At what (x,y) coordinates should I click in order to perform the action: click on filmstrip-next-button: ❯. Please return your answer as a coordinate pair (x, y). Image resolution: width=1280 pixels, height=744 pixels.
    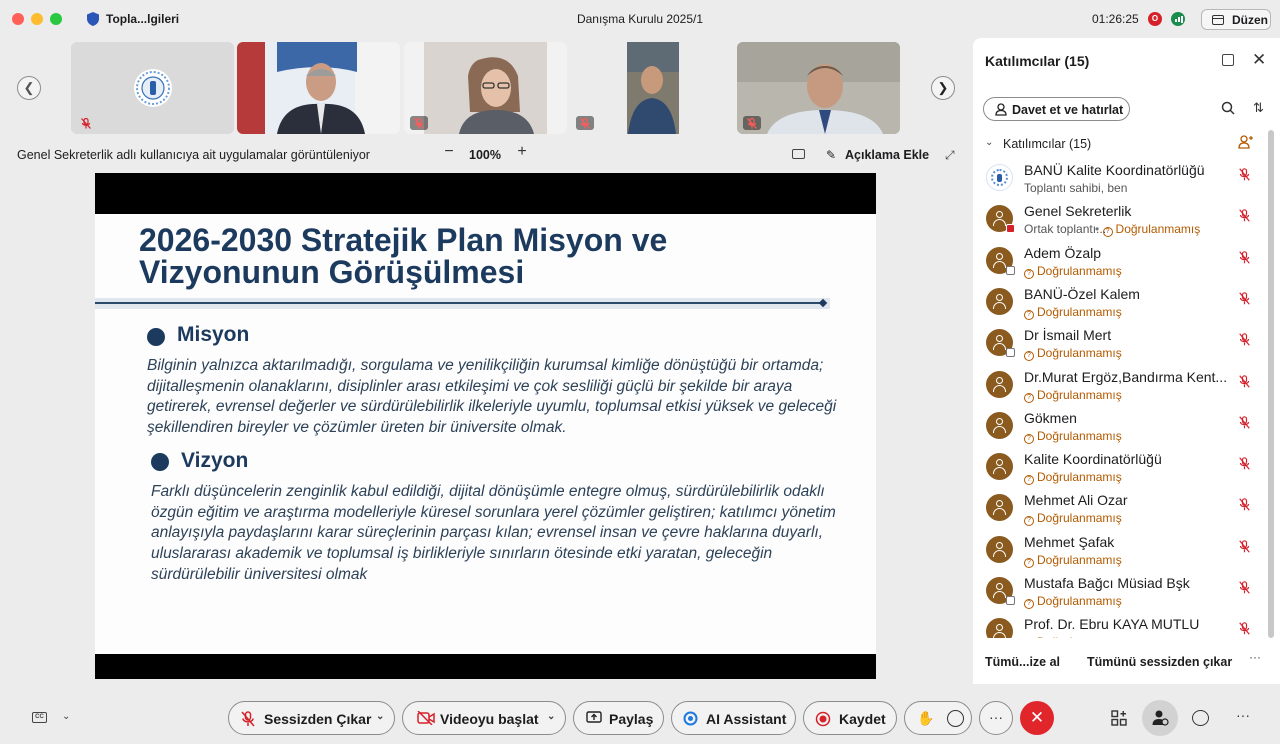
    Looking at the image, I should click on (943, 88).